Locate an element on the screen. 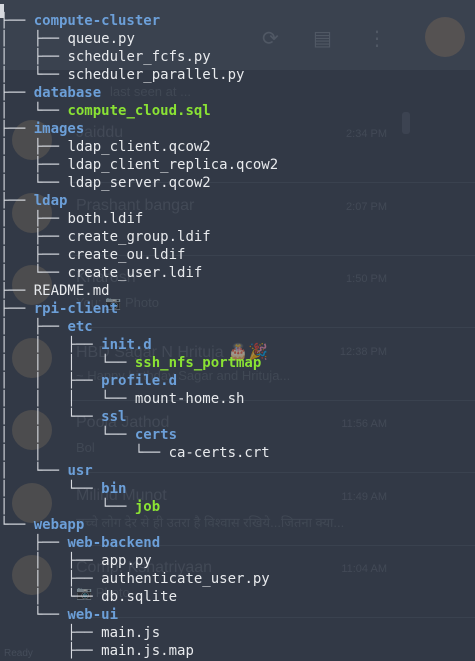  tree-dir-row: ├── database is located at coordinates (50, 93).